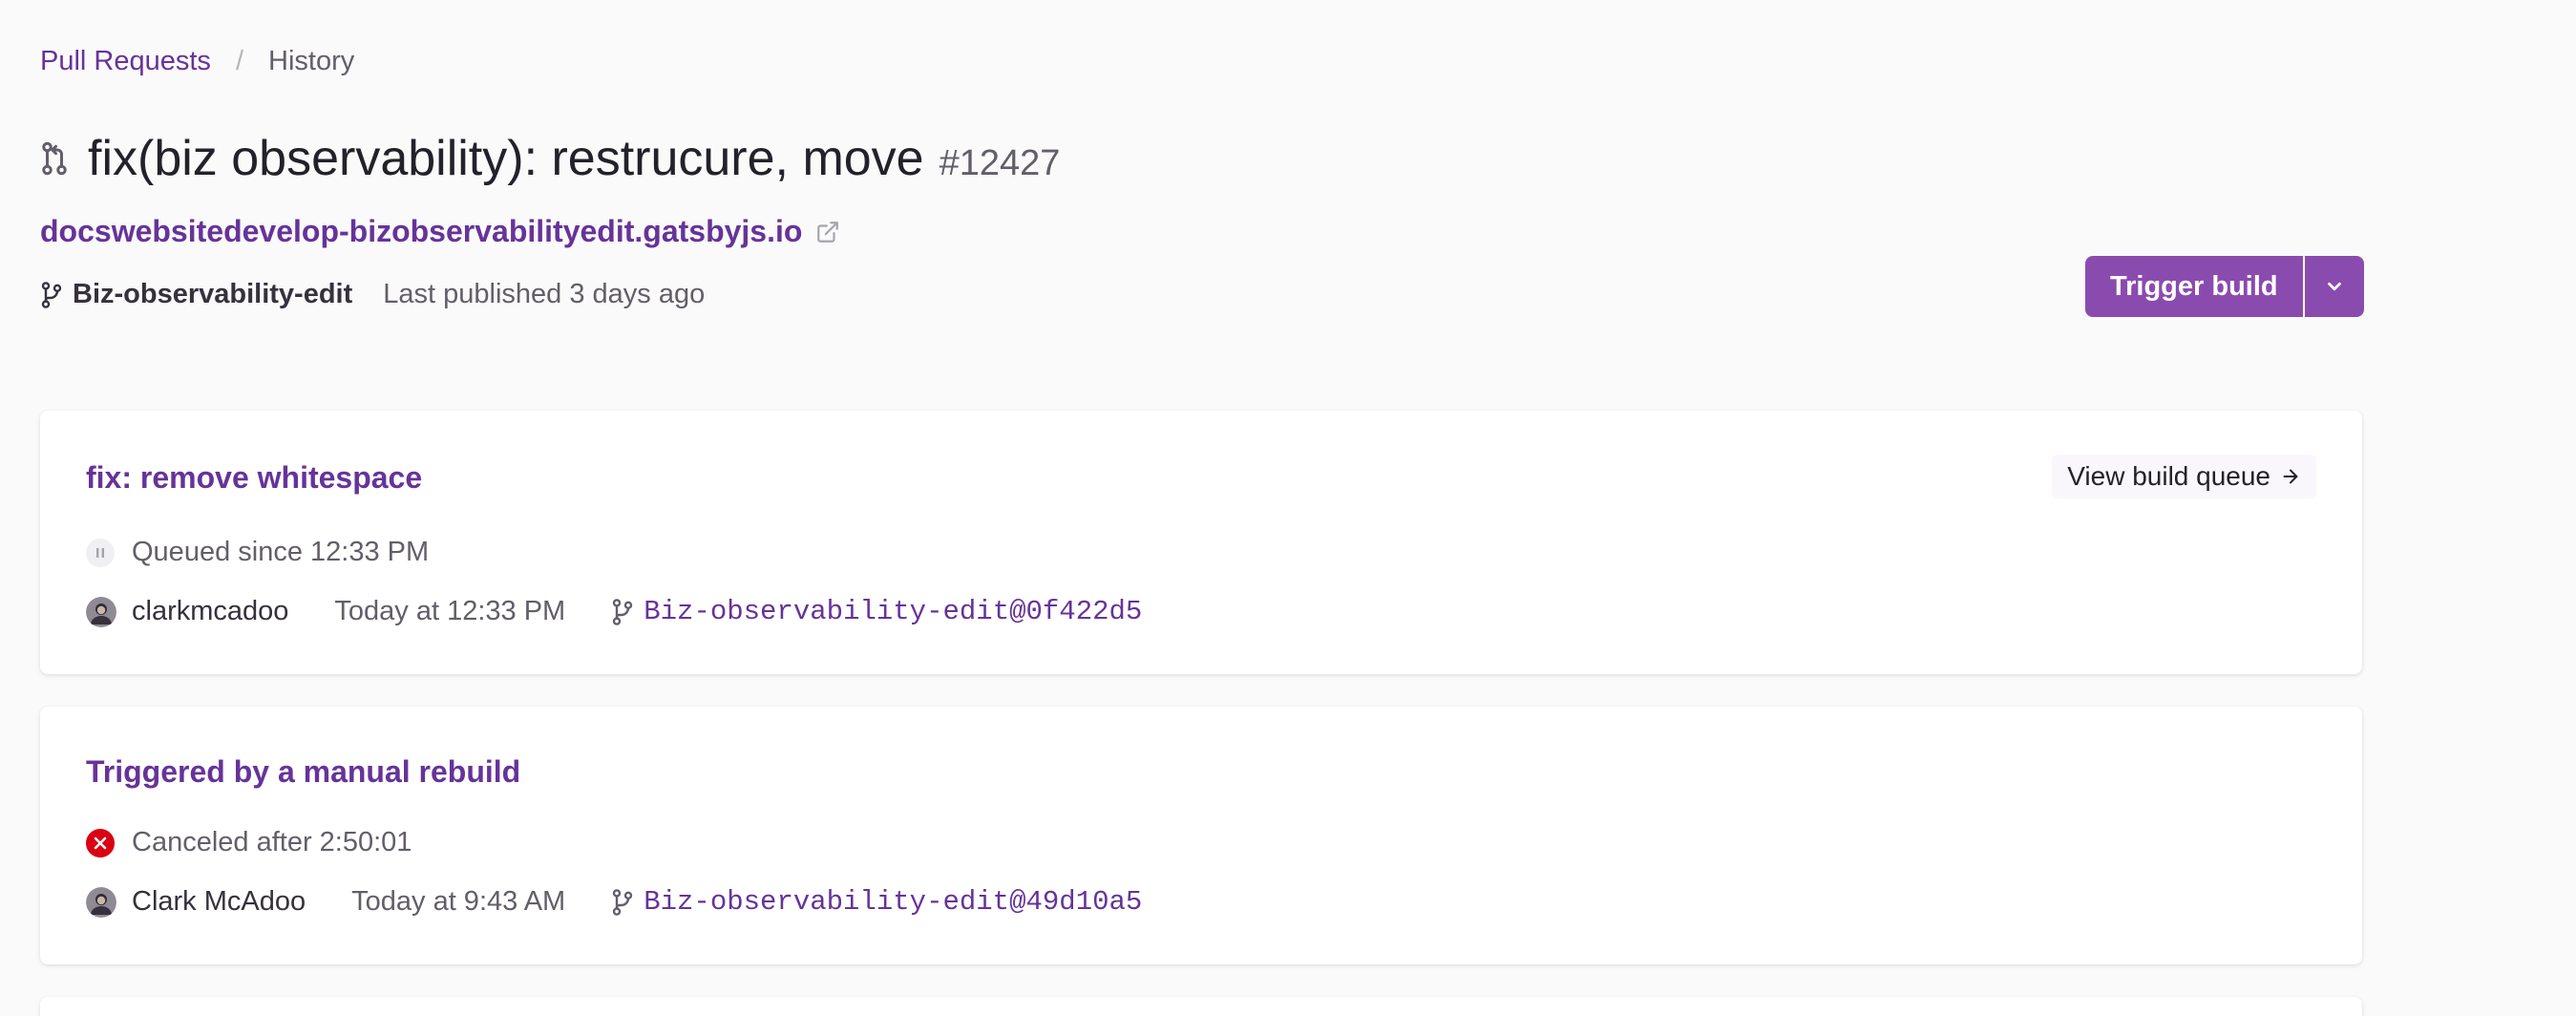  Describe the element at coordinates (272, 842) in the screenshot. I see `build-status-text: Canceled after 2:50:01` at that location.